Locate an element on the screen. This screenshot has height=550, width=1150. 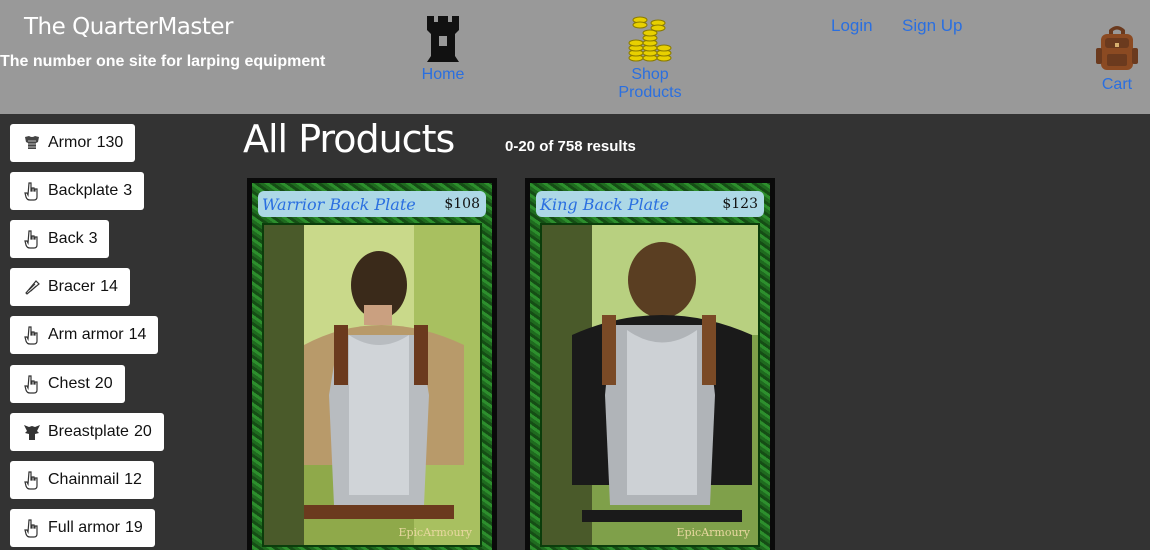
category-bracer: Bracer 14 is located at coordinates (70, 287).